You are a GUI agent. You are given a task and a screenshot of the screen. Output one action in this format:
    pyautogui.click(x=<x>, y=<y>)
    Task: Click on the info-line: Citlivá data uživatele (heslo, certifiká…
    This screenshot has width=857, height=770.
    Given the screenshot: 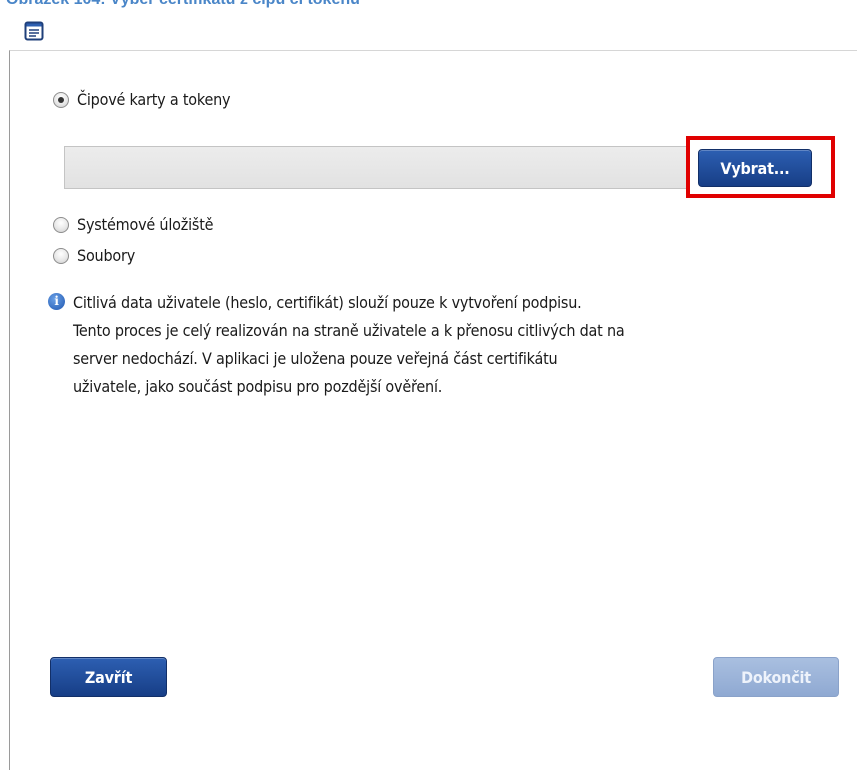 What is the action you would take?
    pyautogui.click(x=327, y=302)
    